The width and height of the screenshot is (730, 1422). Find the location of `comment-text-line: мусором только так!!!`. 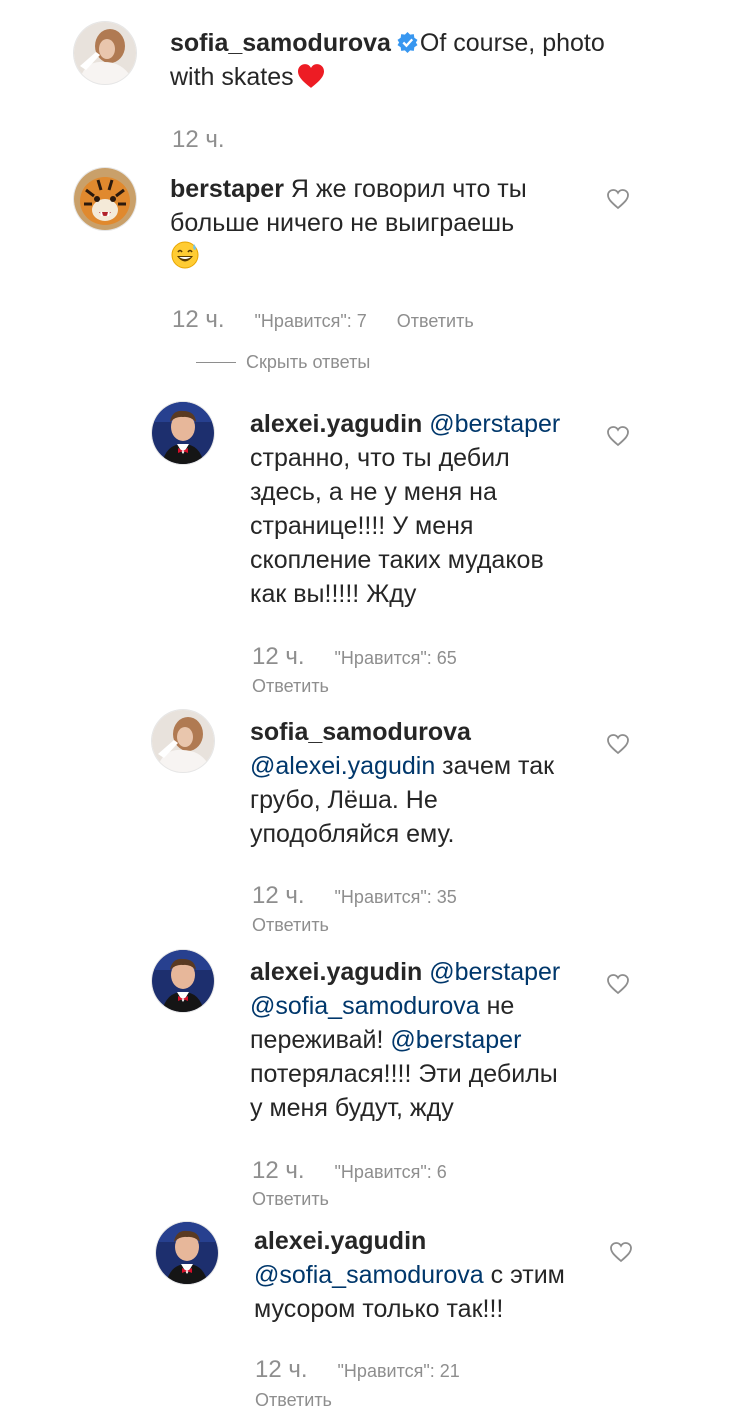

comment-text-line: мусором только так!!! is located at coordinates (379, 1309).